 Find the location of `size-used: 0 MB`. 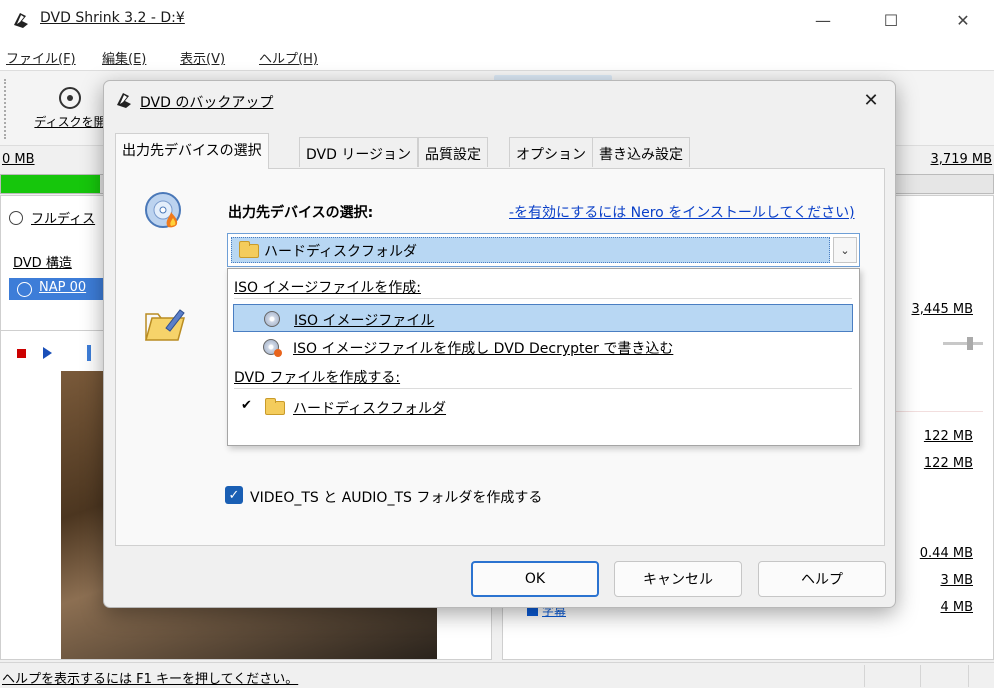

size-used: 0 MB is located at coordinates (18, 159).